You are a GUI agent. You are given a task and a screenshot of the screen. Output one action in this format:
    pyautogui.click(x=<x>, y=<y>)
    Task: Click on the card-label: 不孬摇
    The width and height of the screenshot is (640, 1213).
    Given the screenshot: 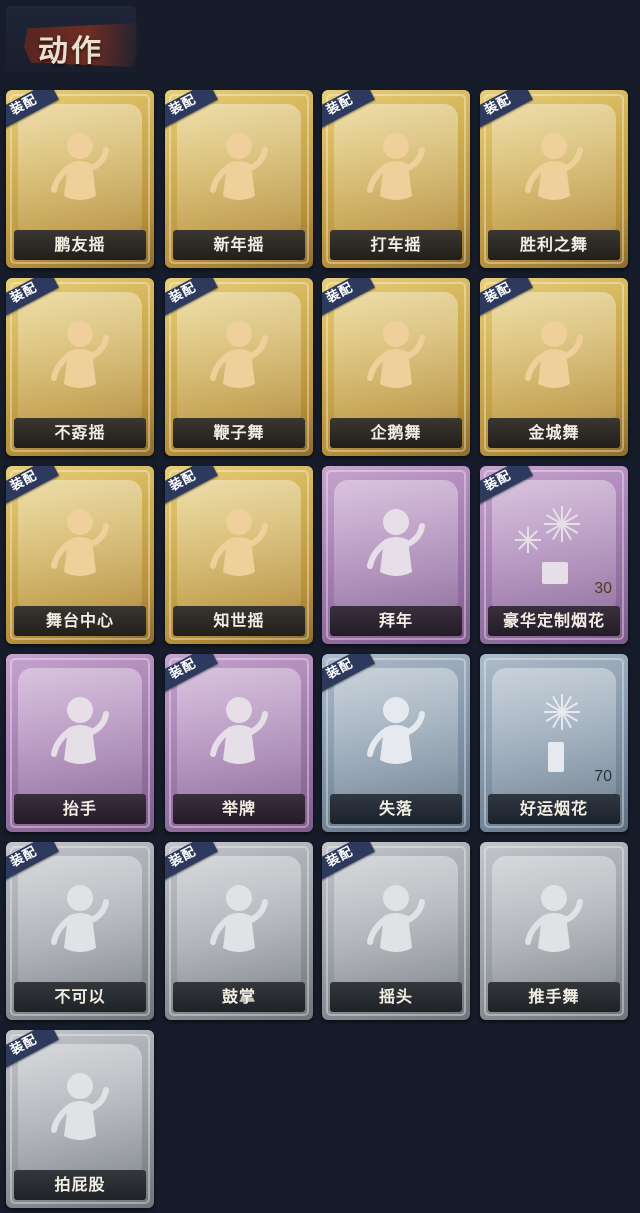 What is the action you would take?
    pyautogui.click(x=80, y=433)
    